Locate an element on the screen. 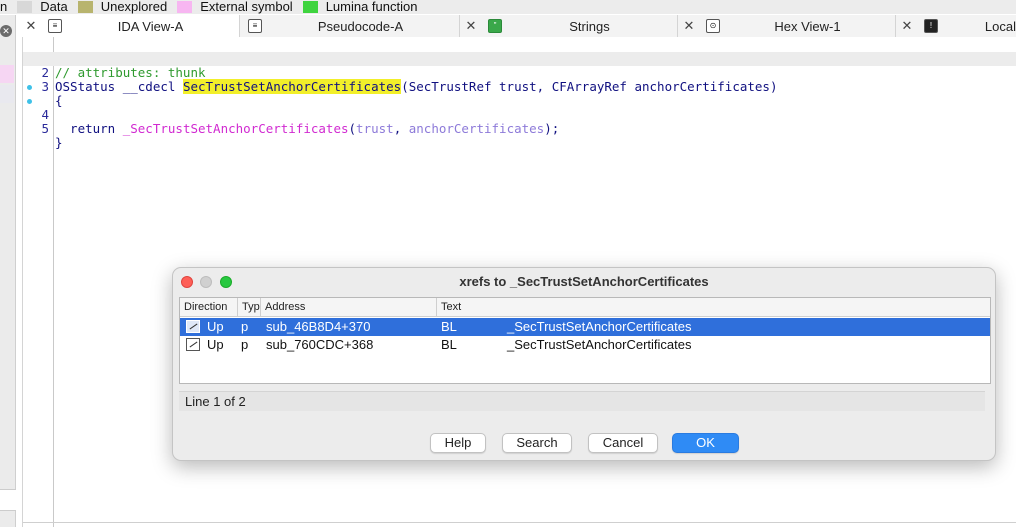 The width and height of the screenshot is (1016, 527). legend-swatch-lumina is located at coordinates (310, 7).